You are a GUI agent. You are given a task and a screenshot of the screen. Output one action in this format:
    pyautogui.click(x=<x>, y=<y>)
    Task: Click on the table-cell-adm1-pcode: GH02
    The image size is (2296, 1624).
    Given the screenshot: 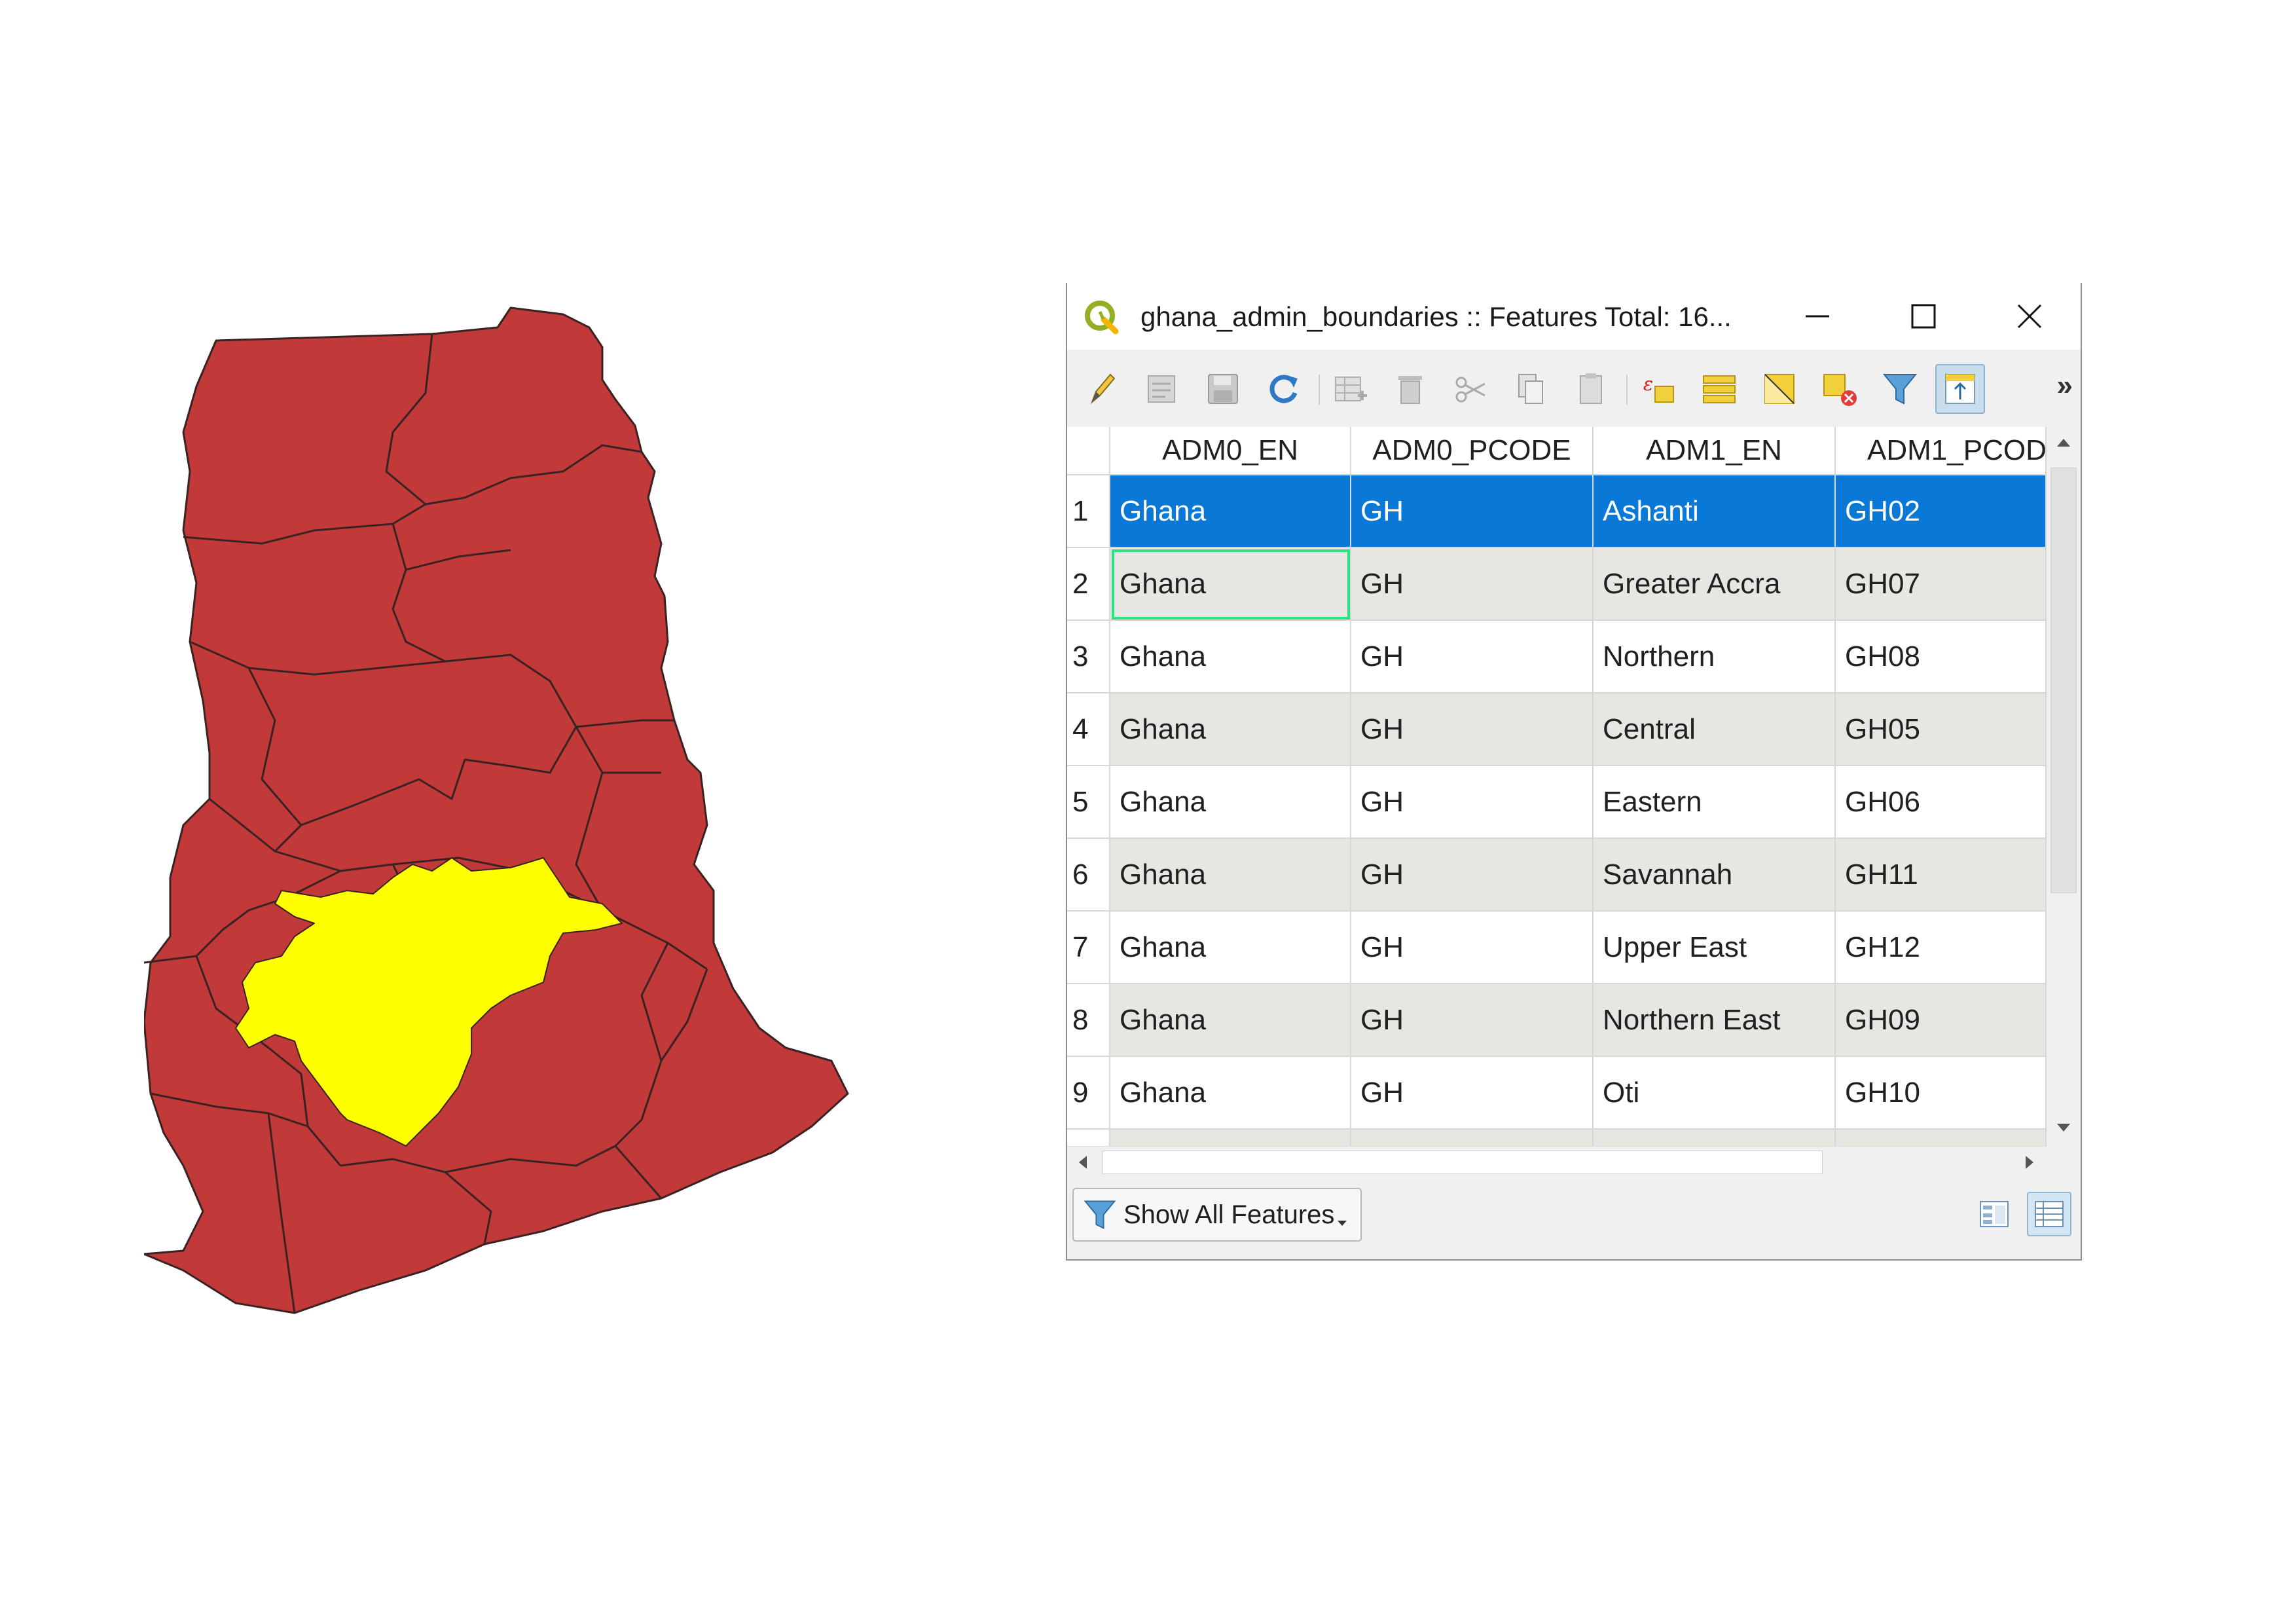 What is the action you would take?
    pyautogui.click(x=1941, y=511)
    